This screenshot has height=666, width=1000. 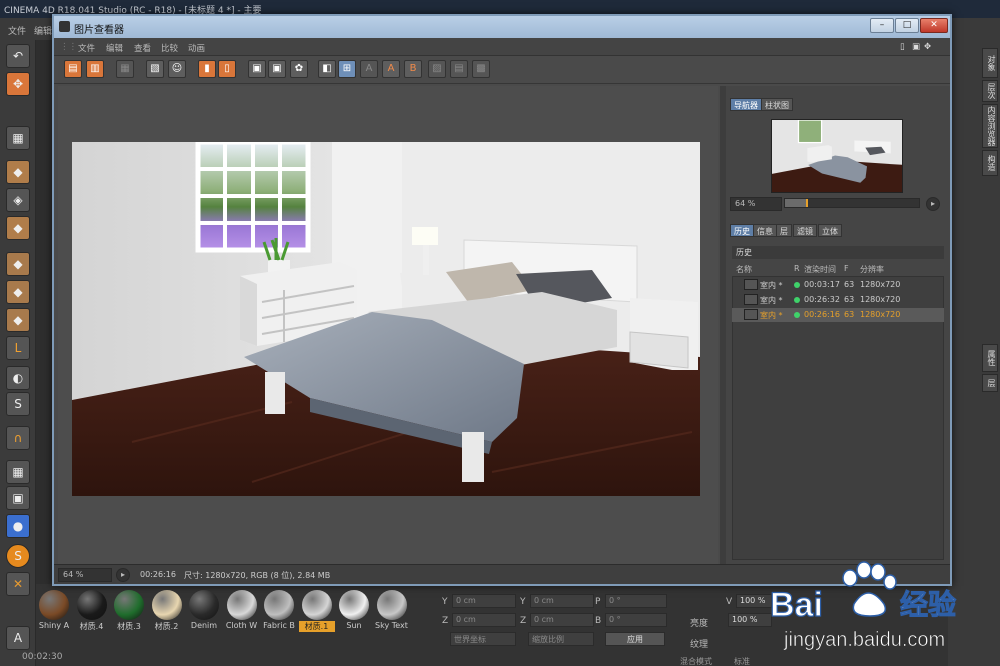 I want to click on points-mode-icon: ◈, so click(x=18, y=200).